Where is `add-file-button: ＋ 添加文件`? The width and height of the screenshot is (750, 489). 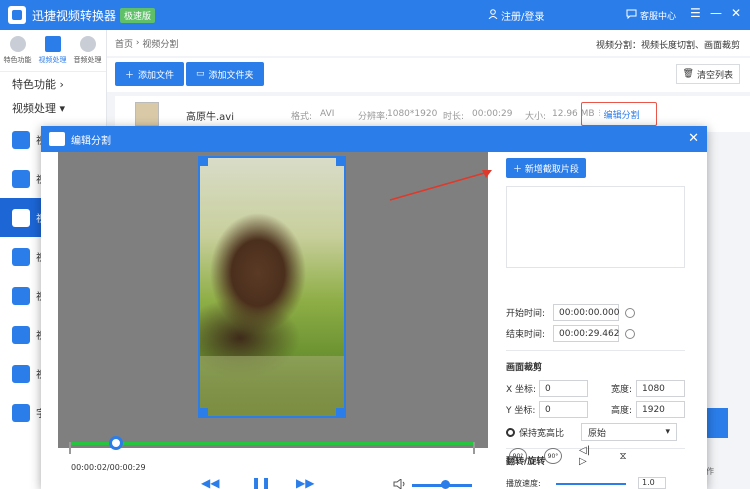 add-file-button: ＋ 添加文件 is located at coordinates (150, 74).